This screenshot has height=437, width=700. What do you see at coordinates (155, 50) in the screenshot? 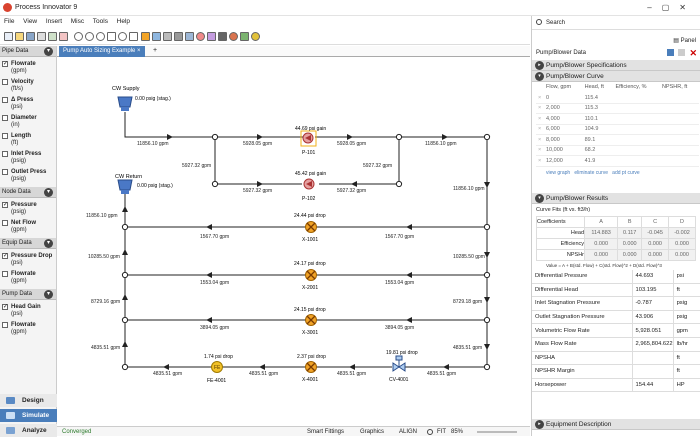
I see `add-tab-button: +` at bounding box center [155, 50].